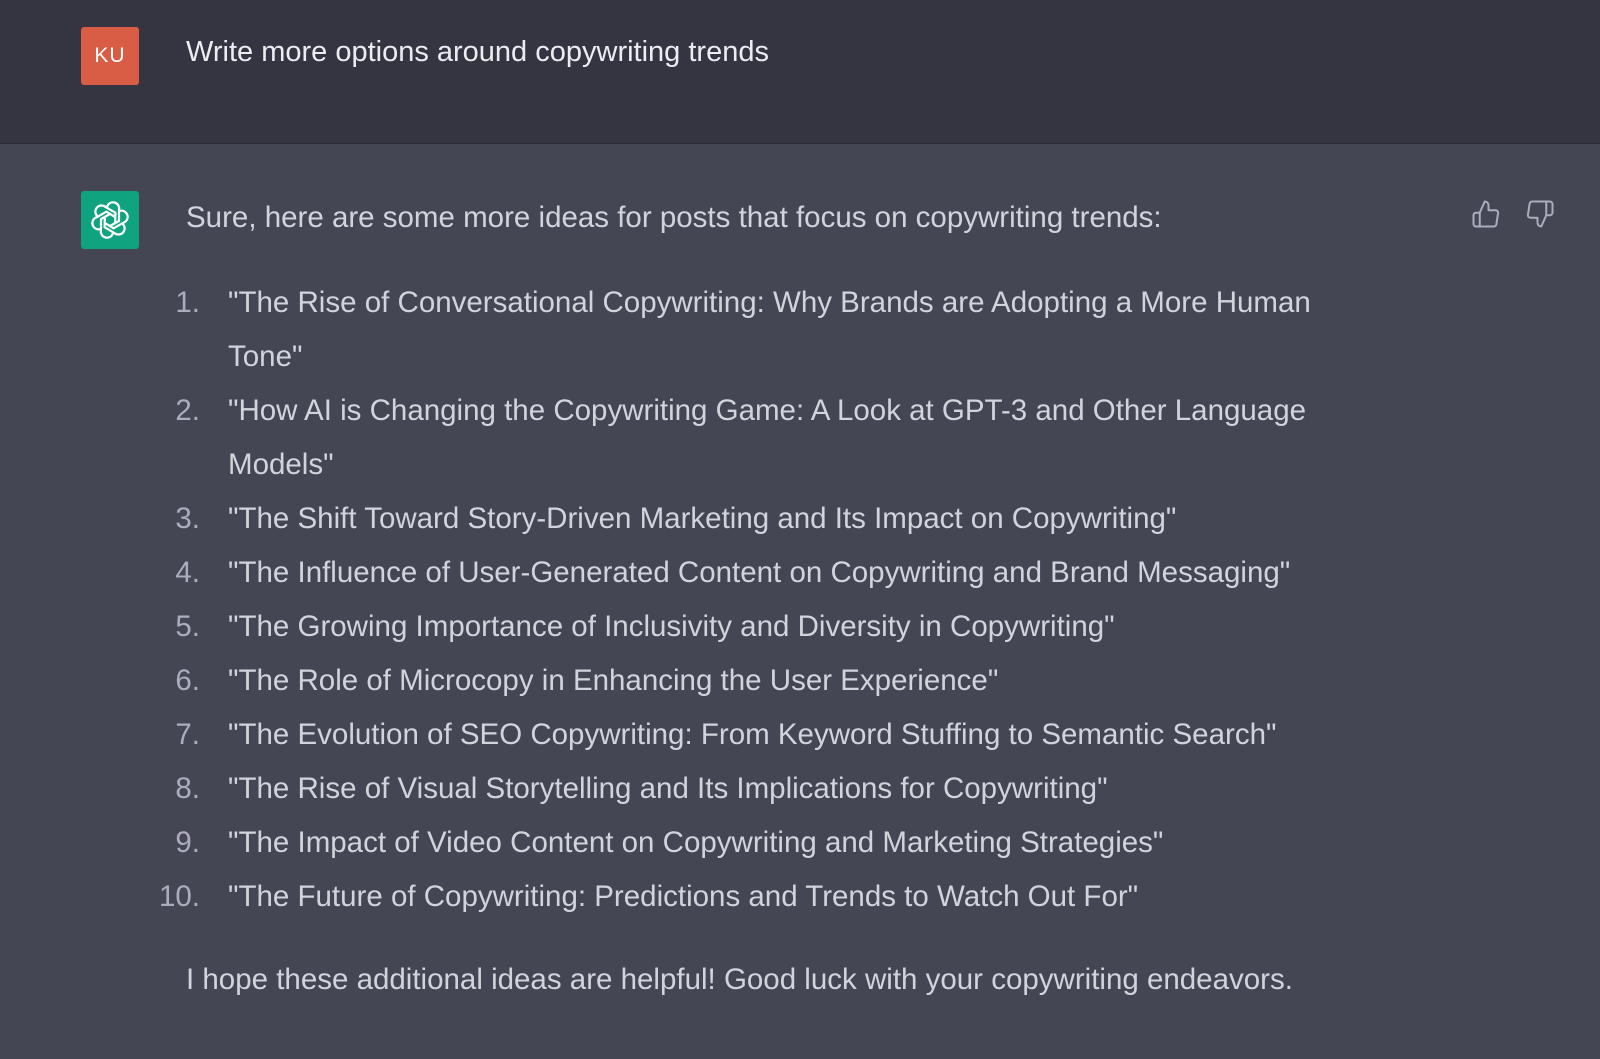 The width and height of the screenshot is (1600, 1059). I want to click on list-item-number: 9., so click(187, 842).